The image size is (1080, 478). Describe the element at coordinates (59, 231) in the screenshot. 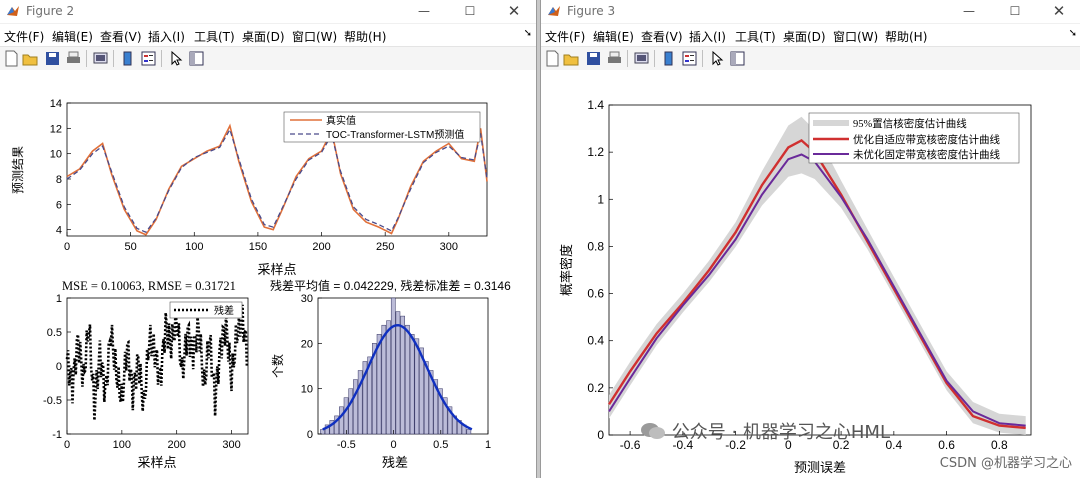

I see `y-tick-label: 4` at that location.